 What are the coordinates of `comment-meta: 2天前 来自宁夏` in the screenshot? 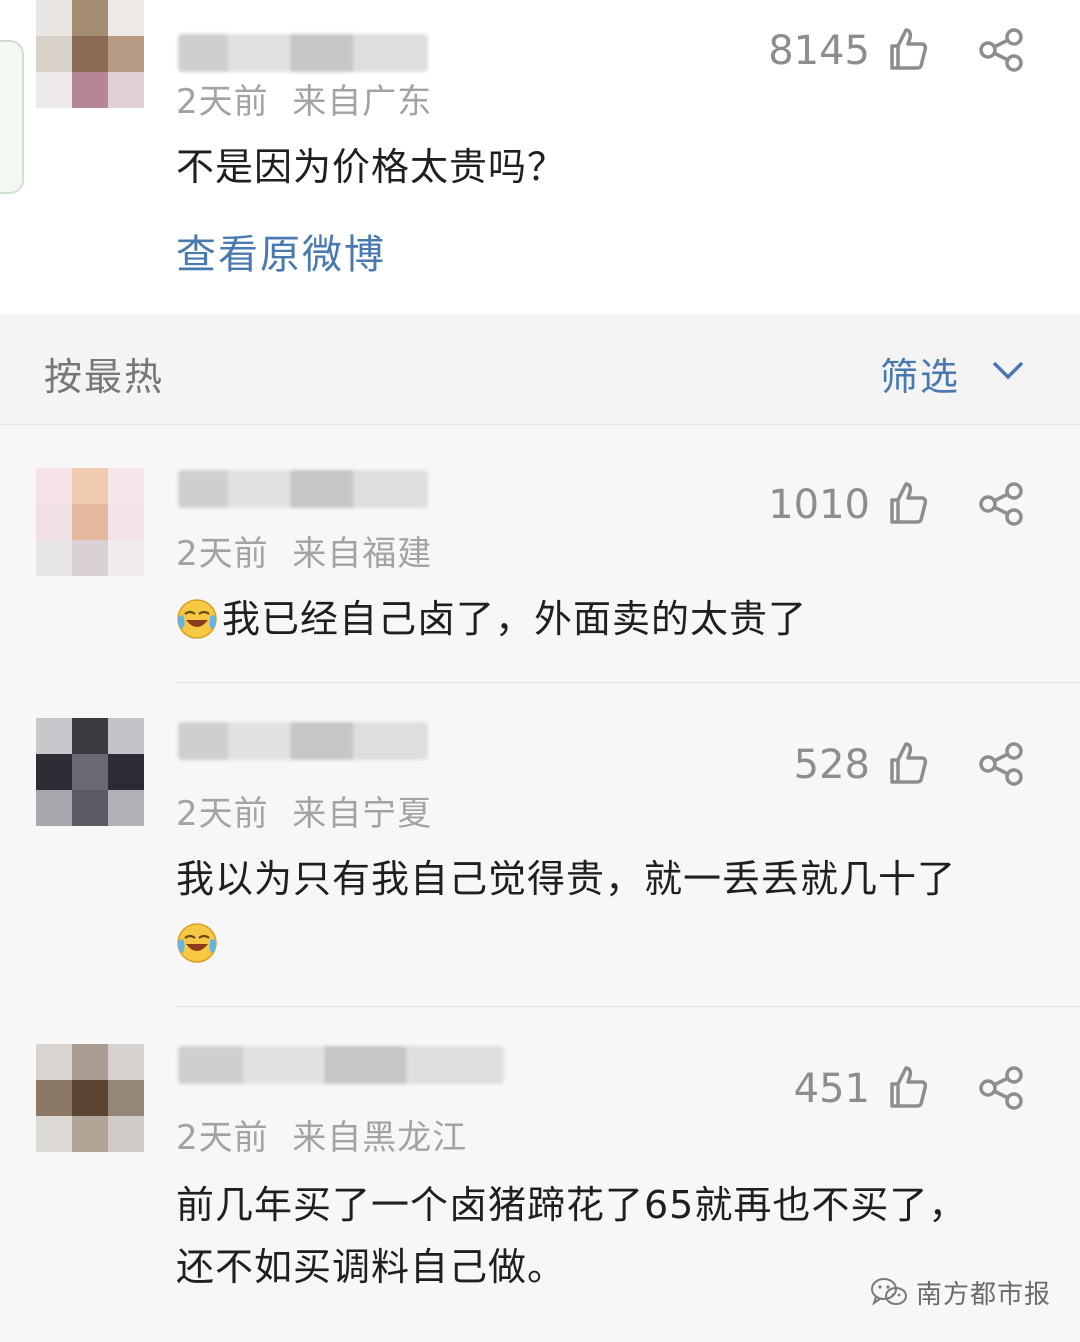 It's located at (304, 810).